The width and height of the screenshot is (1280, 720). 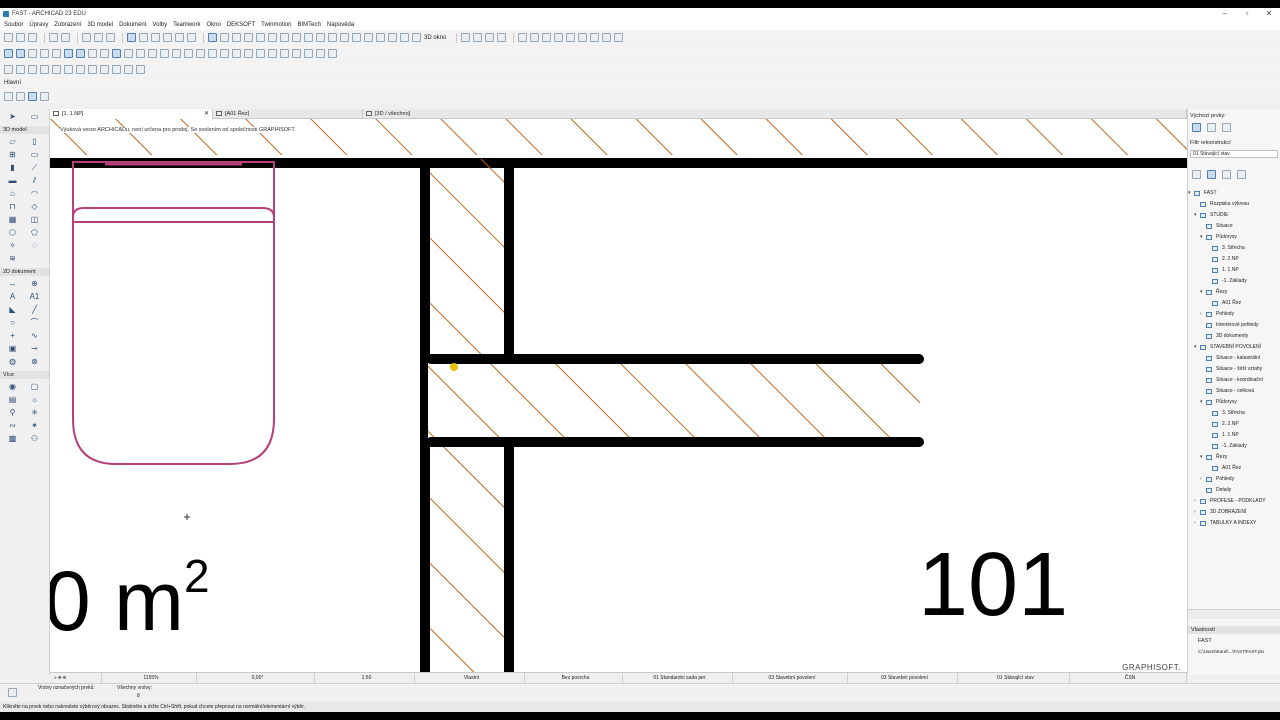 I want to click on skylight-tool-icon: ◫, so click(x=34, y=220).